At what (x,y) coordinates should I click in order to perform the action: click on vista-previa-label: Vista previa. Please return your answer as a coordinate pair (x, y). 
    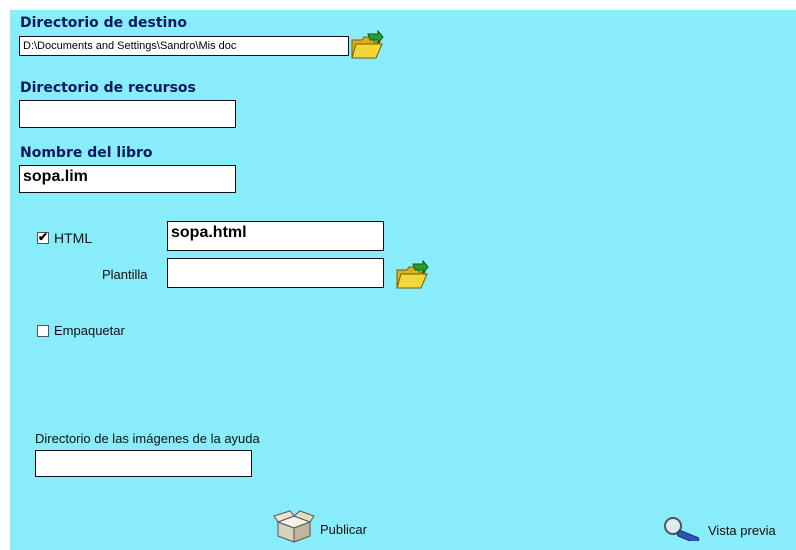
    Looking at the image, I should click on (742, 530).